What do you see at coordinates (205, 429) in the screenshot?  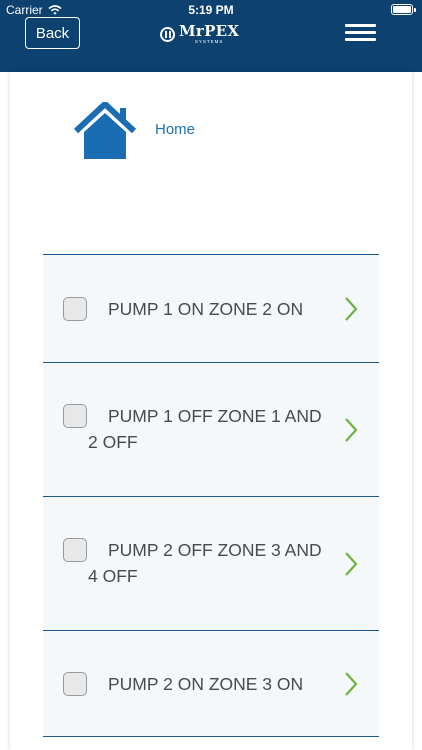 I see `item-label: PUMP 1 OFF ZONE 1 AND 2 OFF` at bounding box center [205, 429].